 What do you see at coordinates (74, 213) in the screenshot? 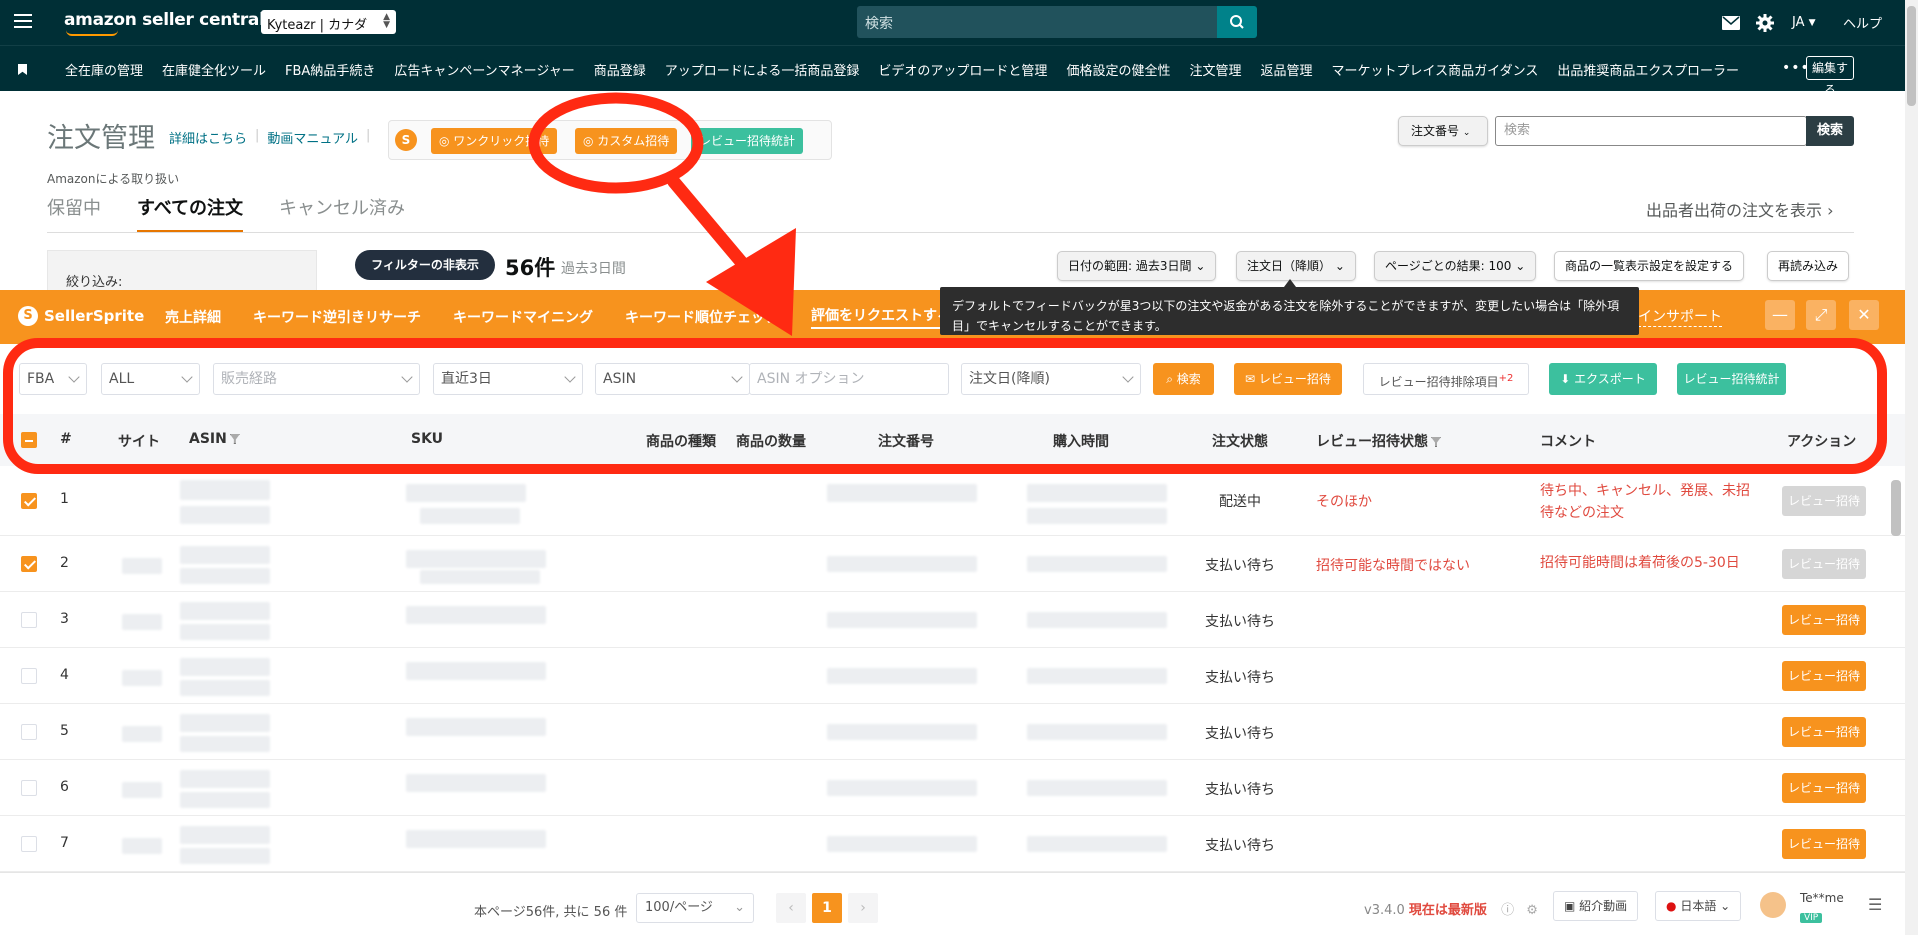
I see `tab-pending: 保留中` at bounding box center [74, 213].